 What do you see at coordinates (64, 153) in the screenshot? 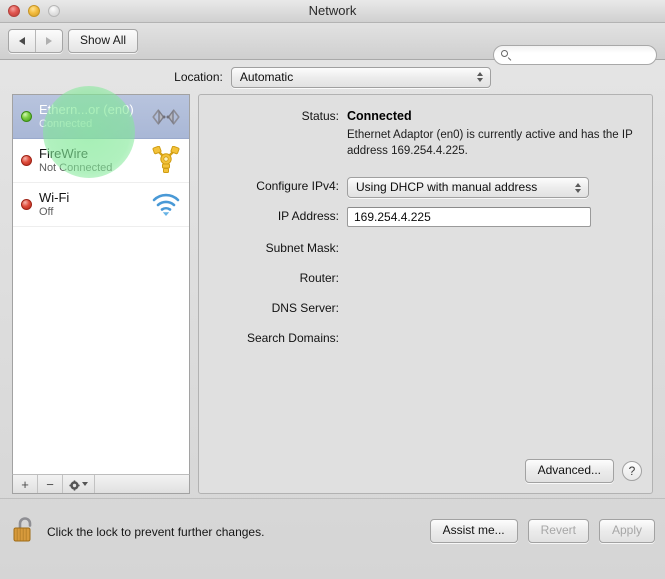
I see `interface-name: FireWire` at bounding box center [64, 153].